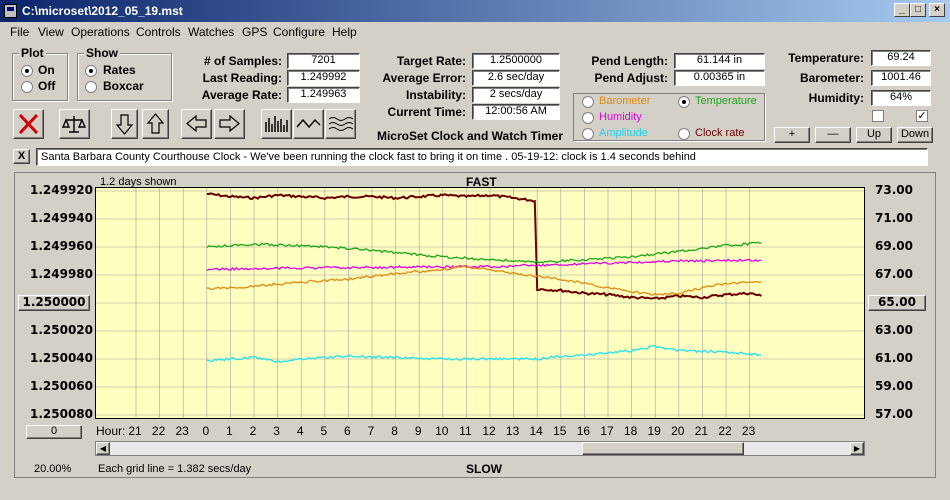 This screenshot has width=950, height=500. Describe the element at coordinates (719, 61) in the screenshot. I see `pend-length-field: 61.144 in` at that location.